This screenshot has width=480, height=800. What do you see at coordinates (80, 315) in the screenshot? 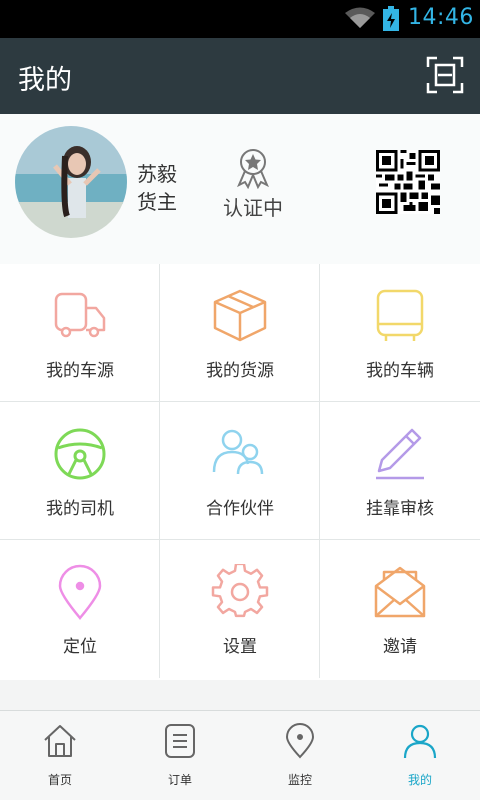
I see `truck-icon` at bounding box center [80, 315].